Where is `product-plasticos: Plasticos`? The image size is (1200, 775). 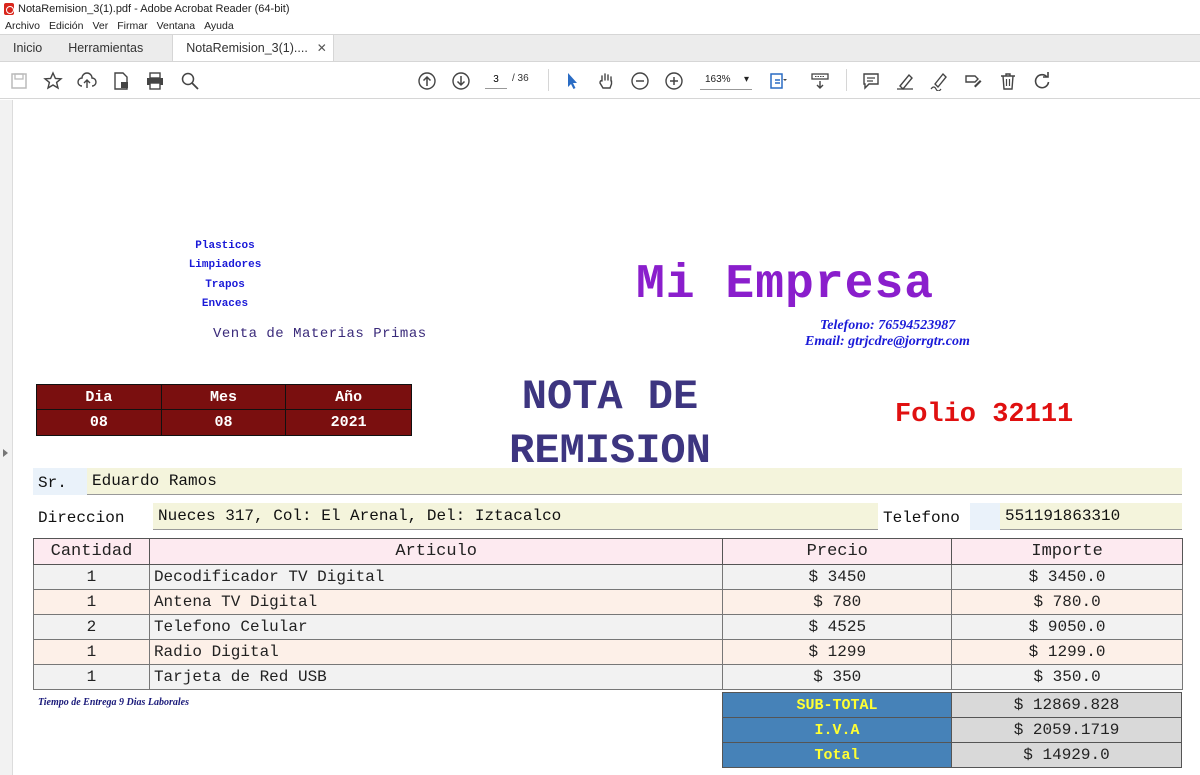
product-plasticos: Plasticos is located at coordinates (225, 246).